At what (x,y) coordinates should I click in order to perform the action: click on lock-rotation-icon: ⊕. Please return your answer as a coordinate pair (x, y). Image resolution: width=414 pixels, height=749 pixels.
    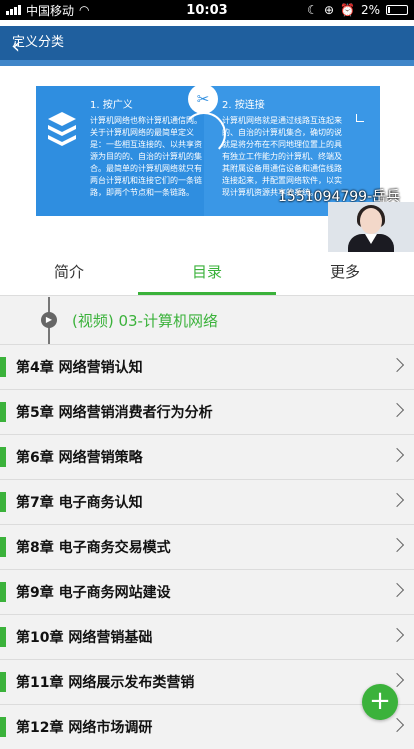
    Looking at the image, I should click on (328, 10).